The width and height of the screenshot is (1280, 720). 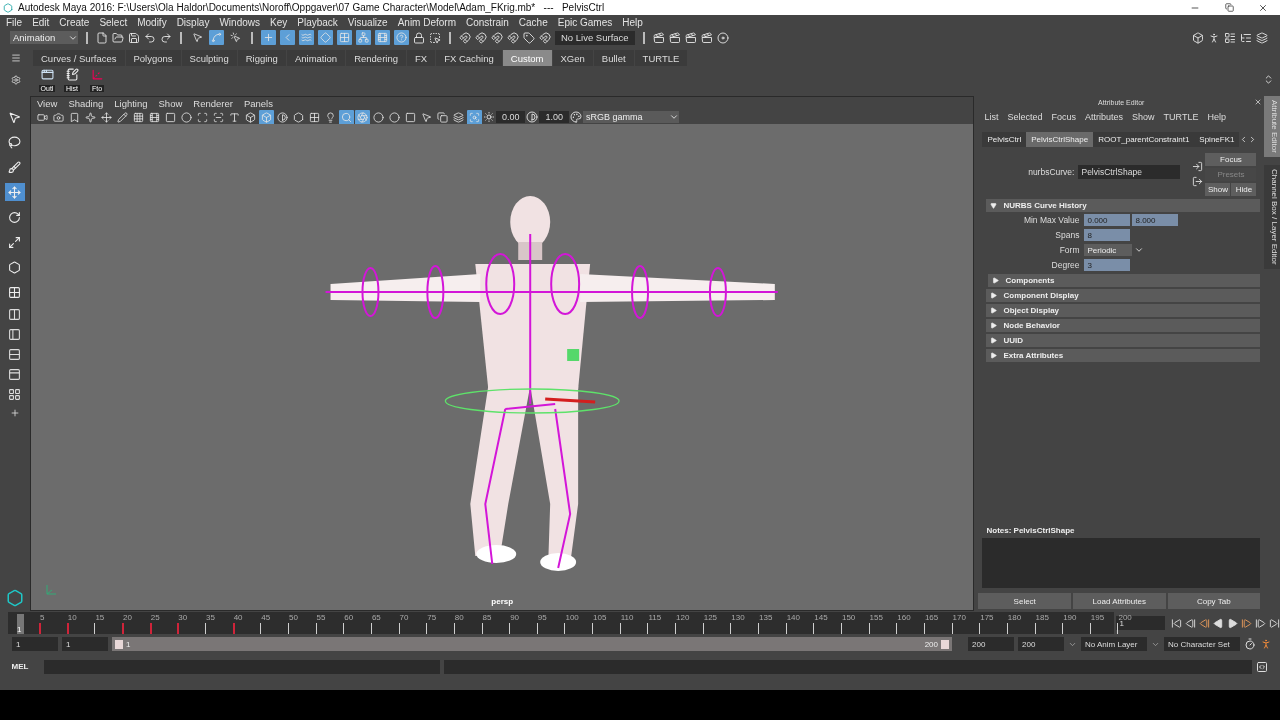 I want to click on menu-item: Epic Games, so click(x=585, y=22).